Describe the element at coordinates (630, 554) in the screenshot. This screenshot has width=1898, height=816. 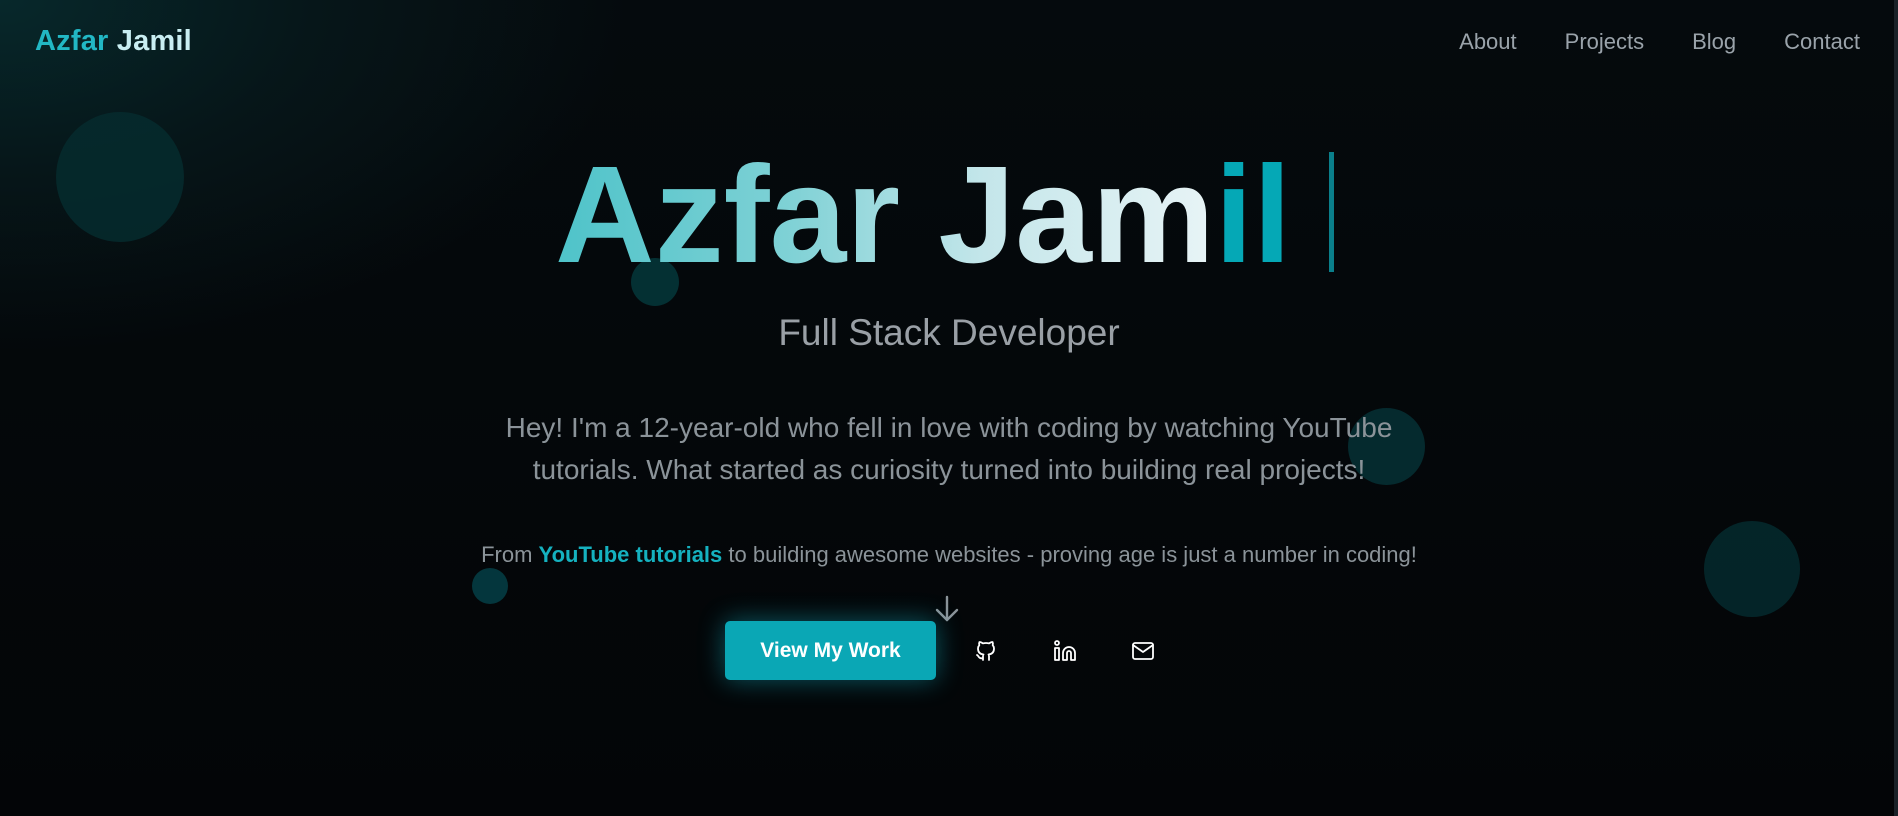
I see `tagline-highlight: YouTube tutorials` at that location.